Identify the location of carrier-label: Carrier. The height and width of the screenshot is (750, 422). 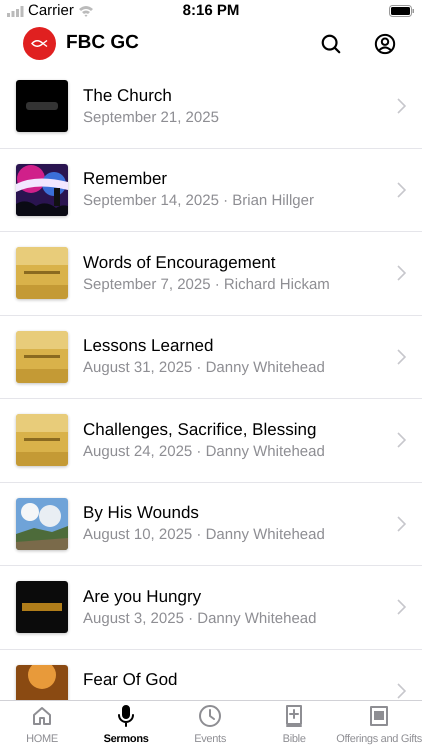
(51, 10).